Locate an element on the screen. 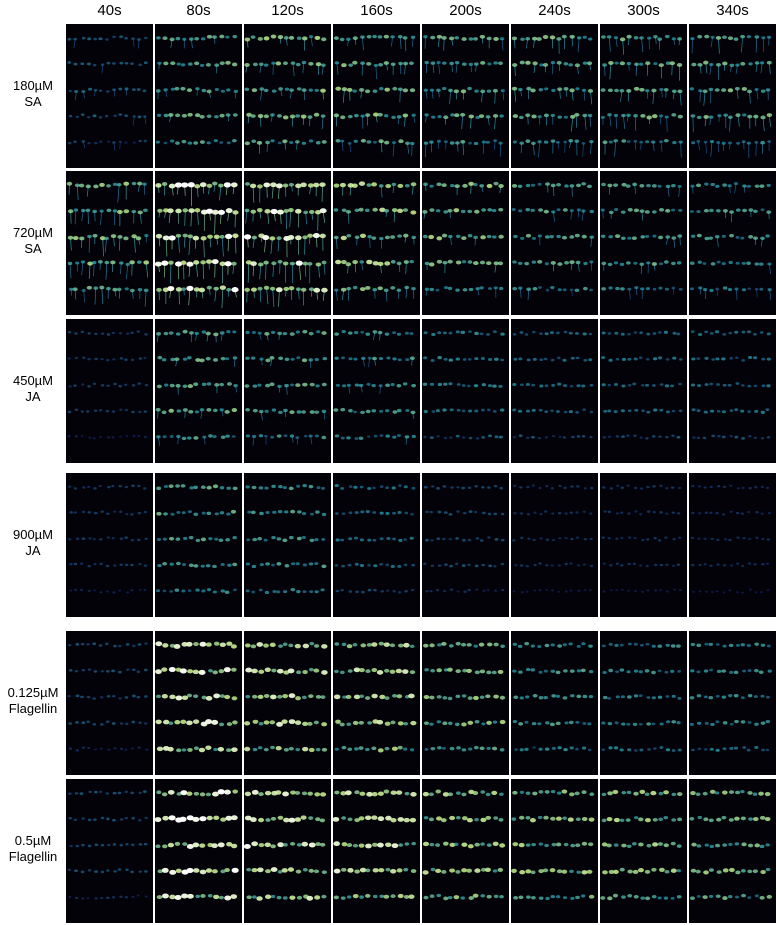  treatment-concentration: 720µM is located at coordinates (32, 232).